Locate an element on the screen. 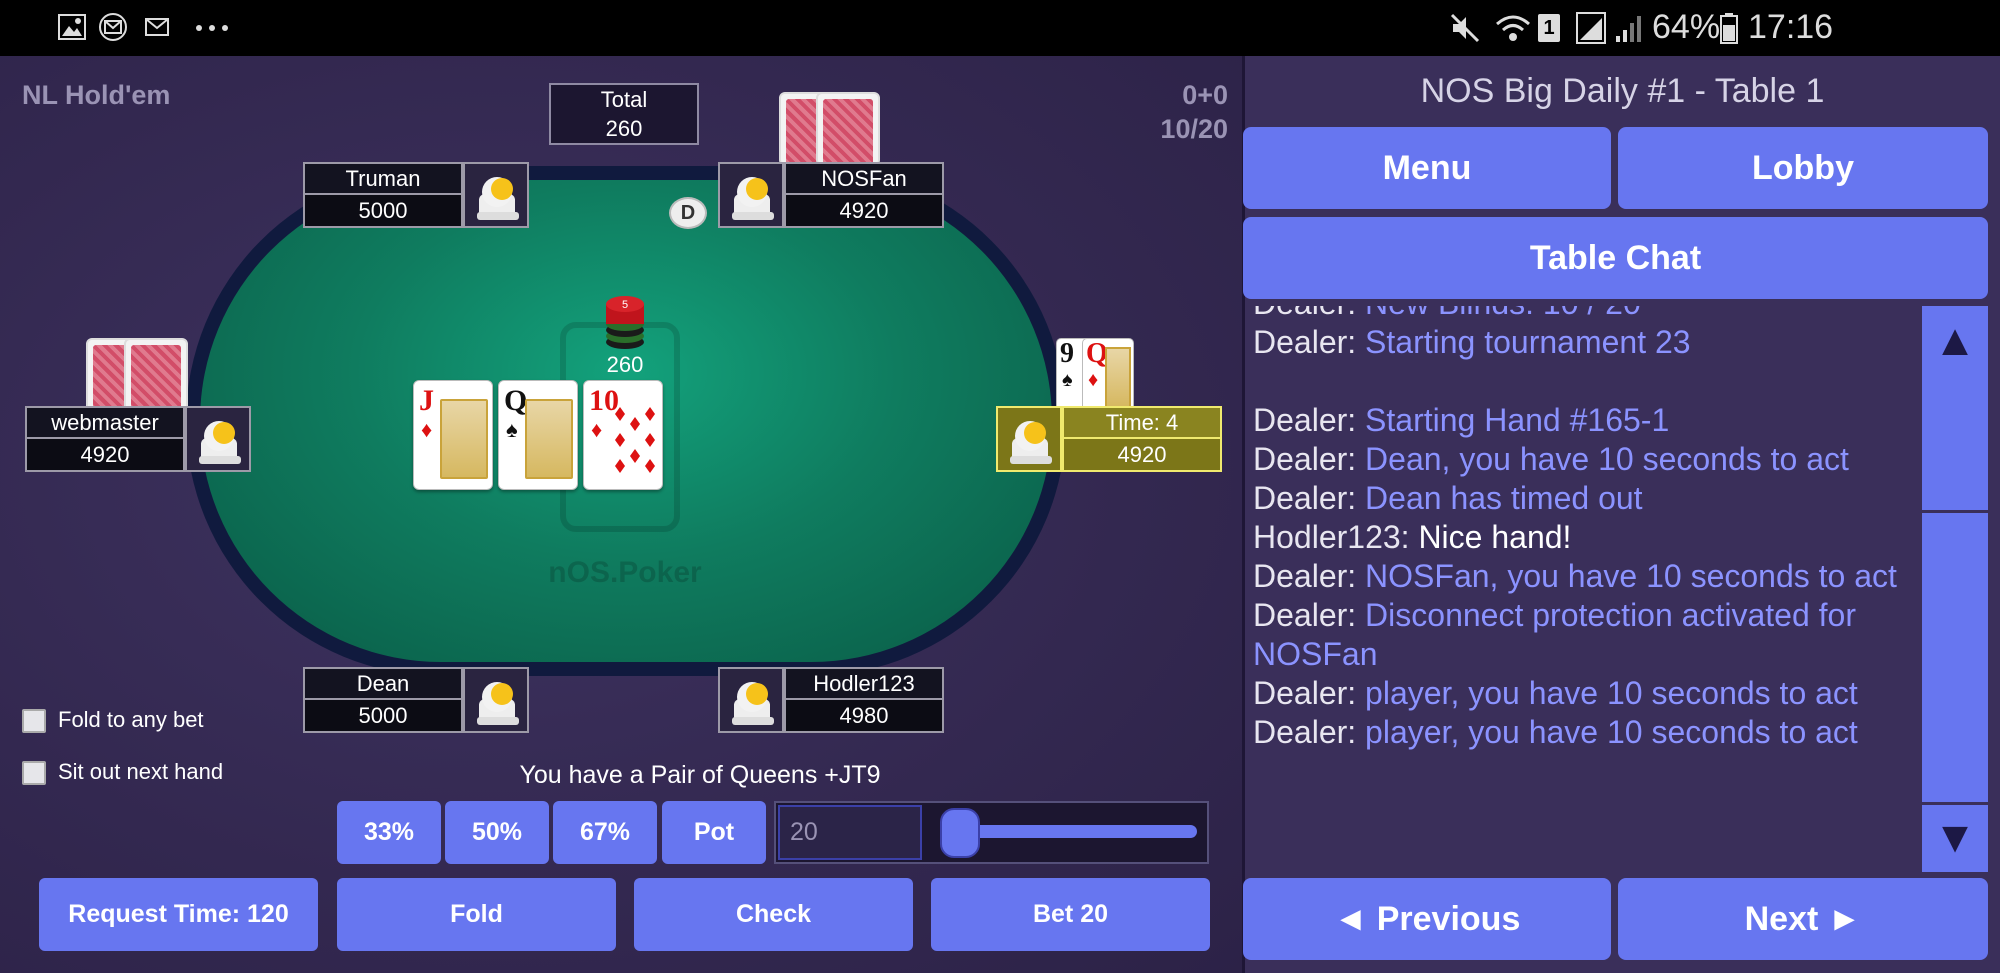  player-seat-hodler123: Hodler123 4980 is located at coordinates (831, 700).